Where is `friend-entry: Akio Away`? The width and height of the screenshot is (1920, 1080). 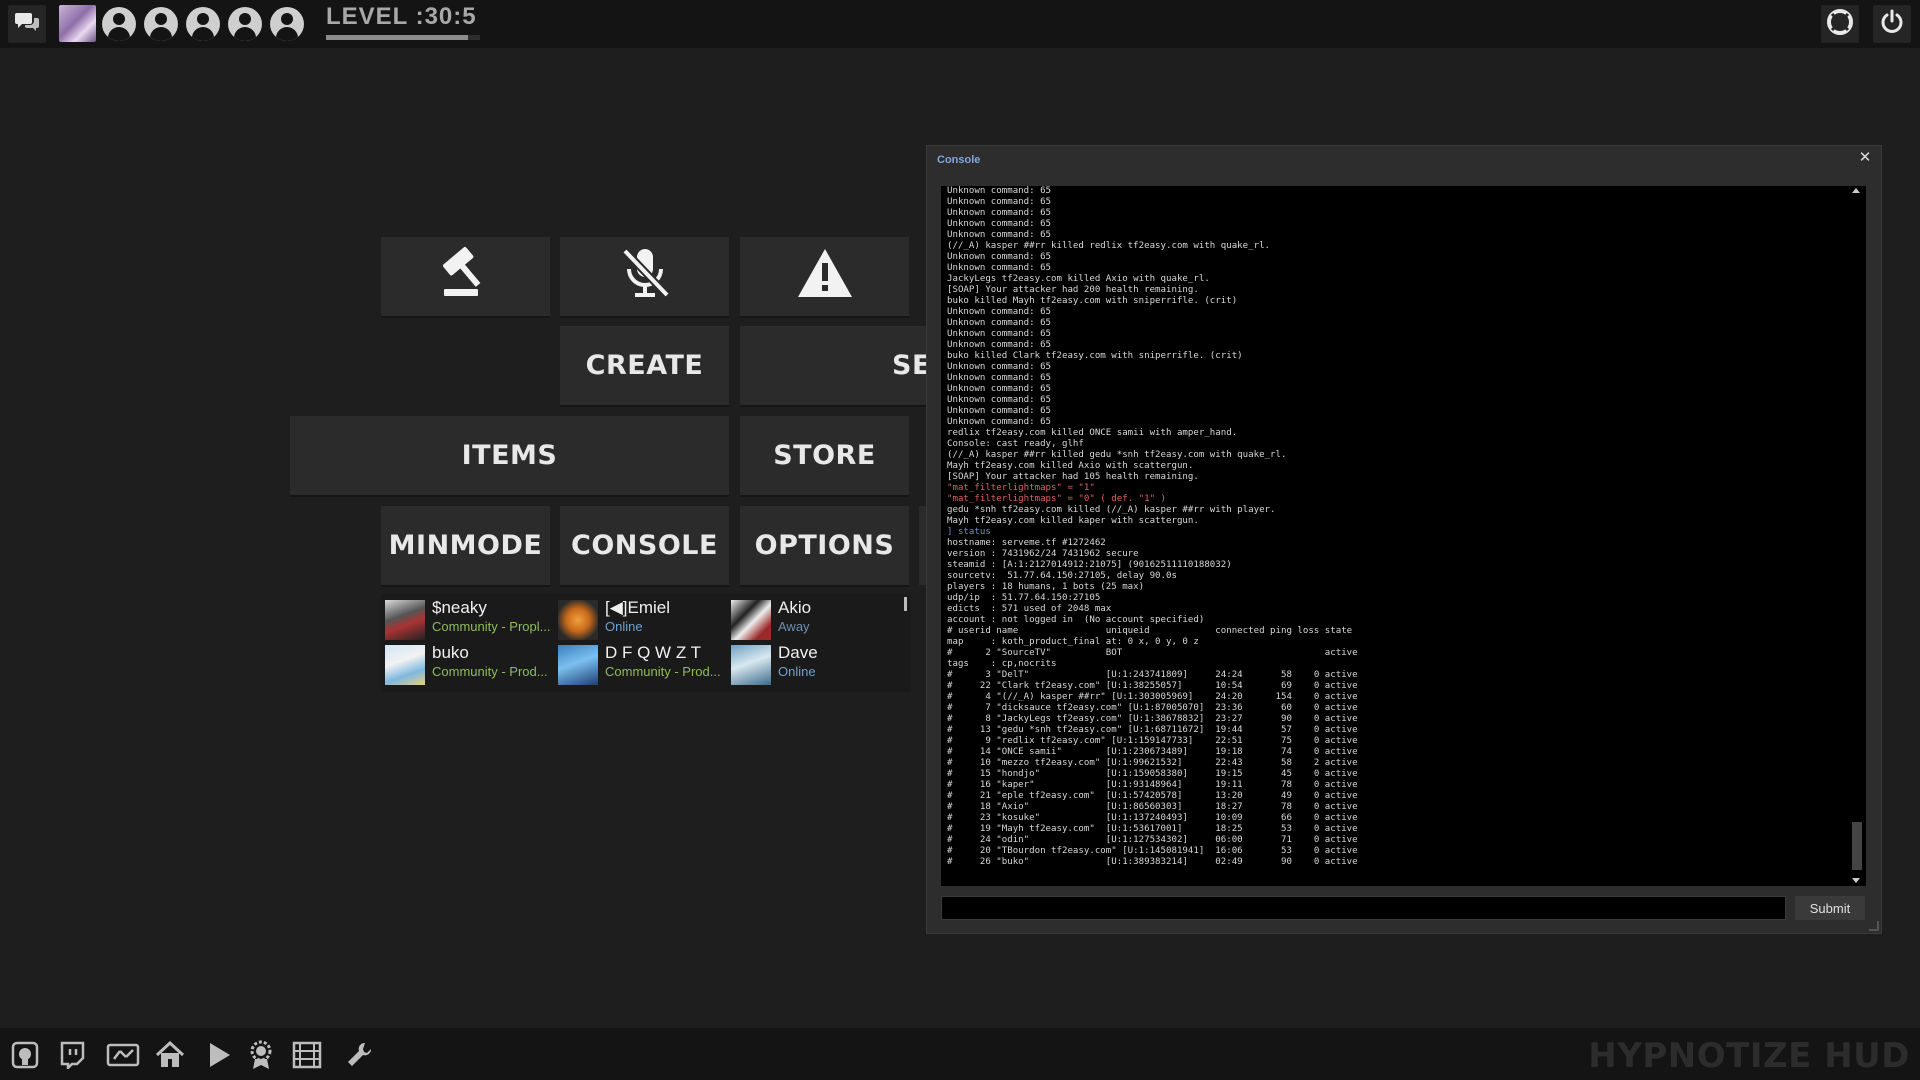
friend-entry: Akio Away is located at coordinates (813, 617).